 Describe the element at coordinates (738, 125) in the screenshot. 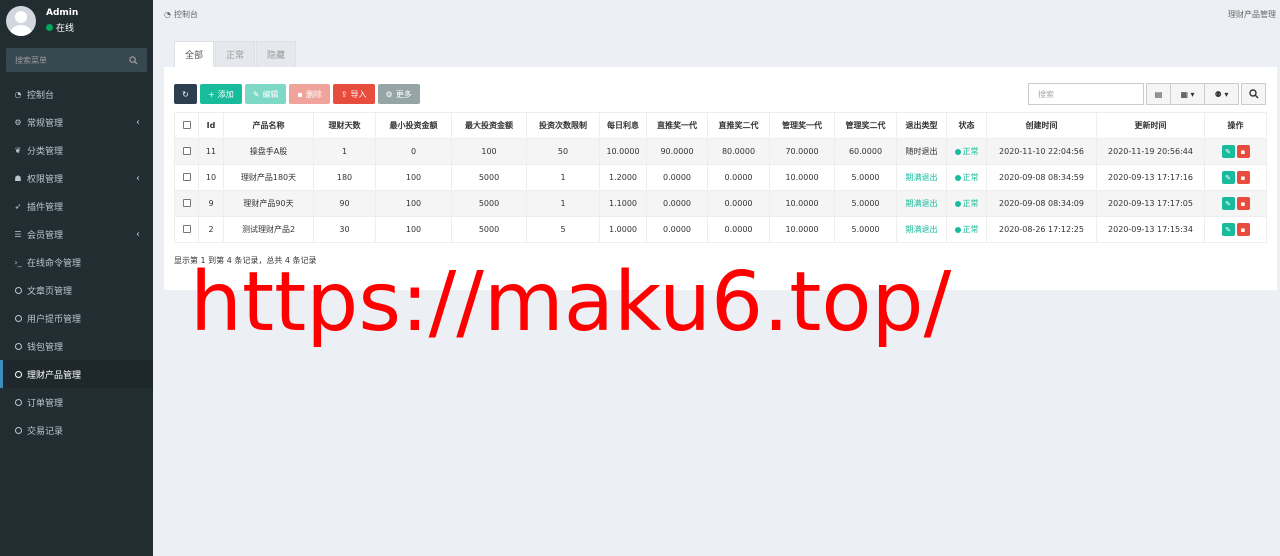

I see `column-header: 直推奖二代` at that location.